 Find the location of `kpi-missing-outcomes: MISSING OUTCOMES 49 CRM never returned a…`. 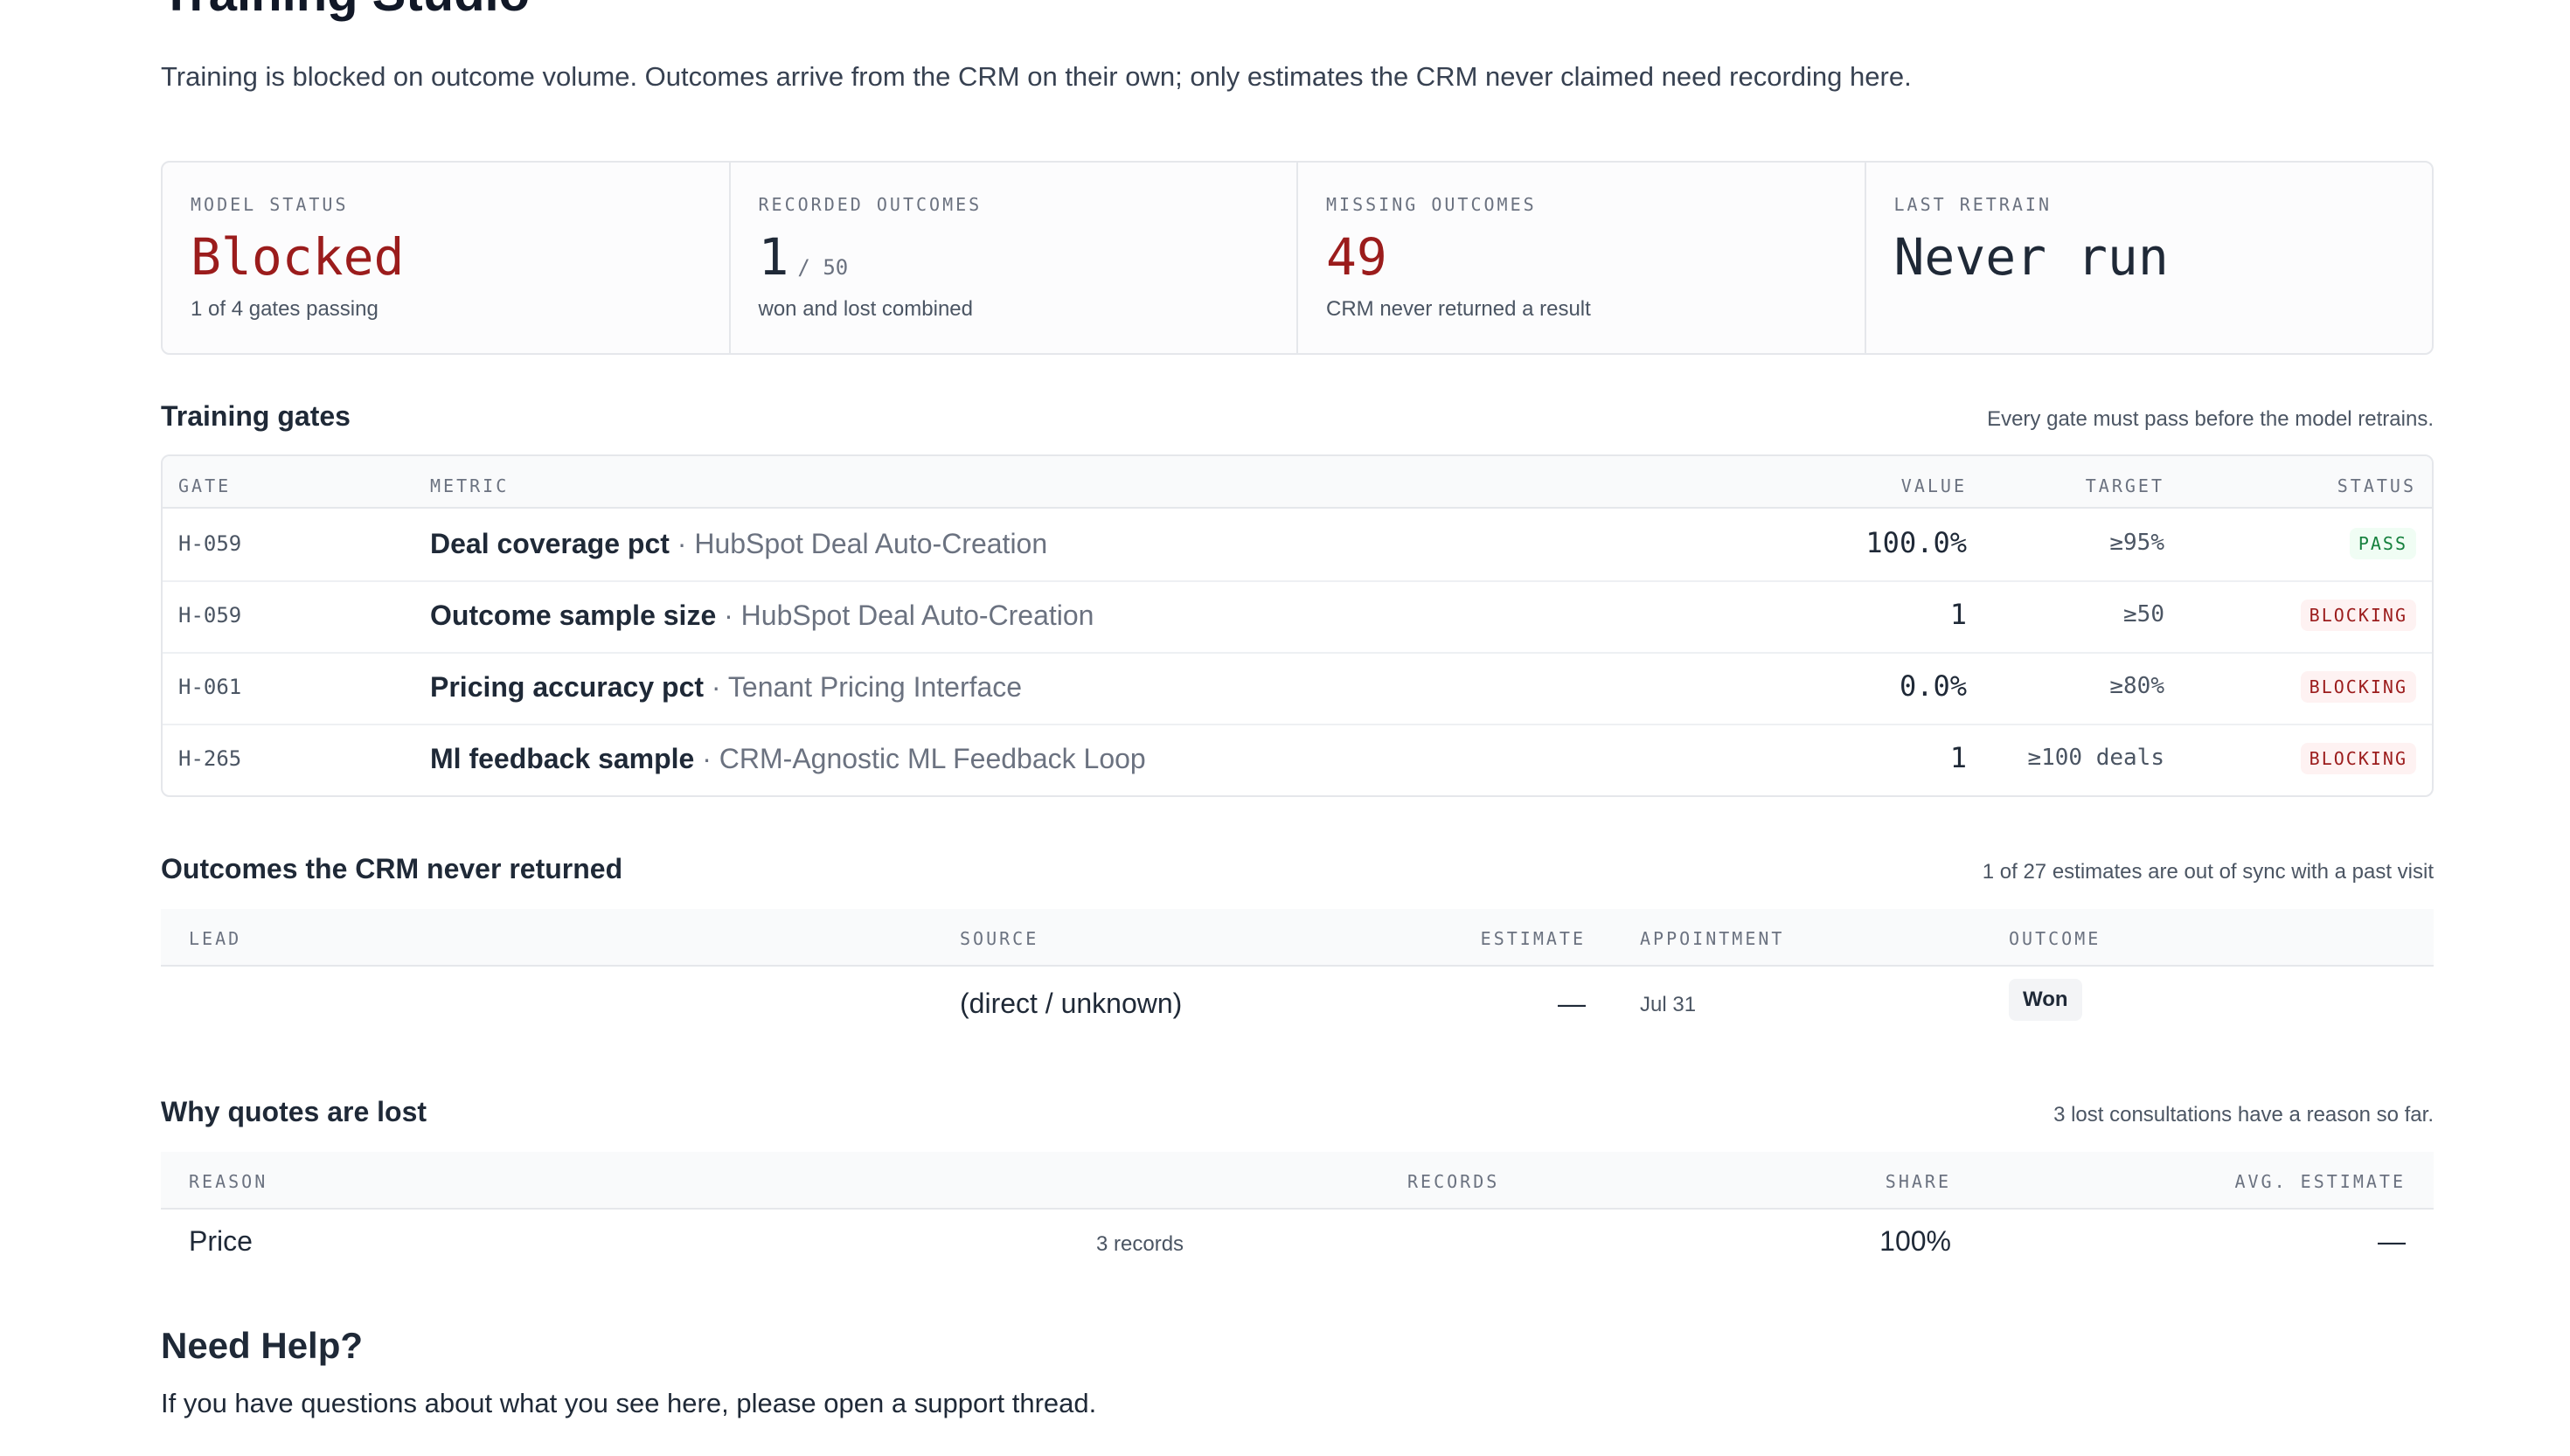

kpi-missing-outcomes: MISSING OUTCOMES 49 CRM never returned a… is located at coordinates (1582, 258).